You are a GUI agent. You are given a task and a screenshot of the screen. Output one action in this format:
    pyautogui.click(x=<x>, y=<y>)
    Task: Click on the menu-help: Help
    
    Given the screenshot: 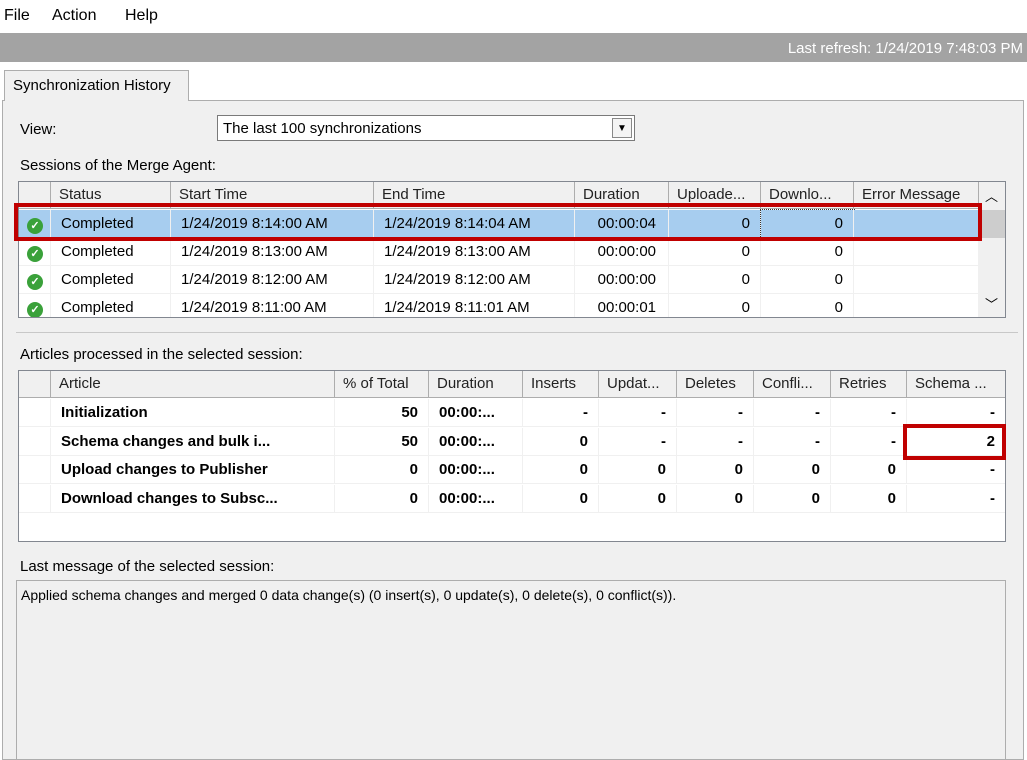 What is the action you would take?
    pyautogui.click(x=141, y=16)
    